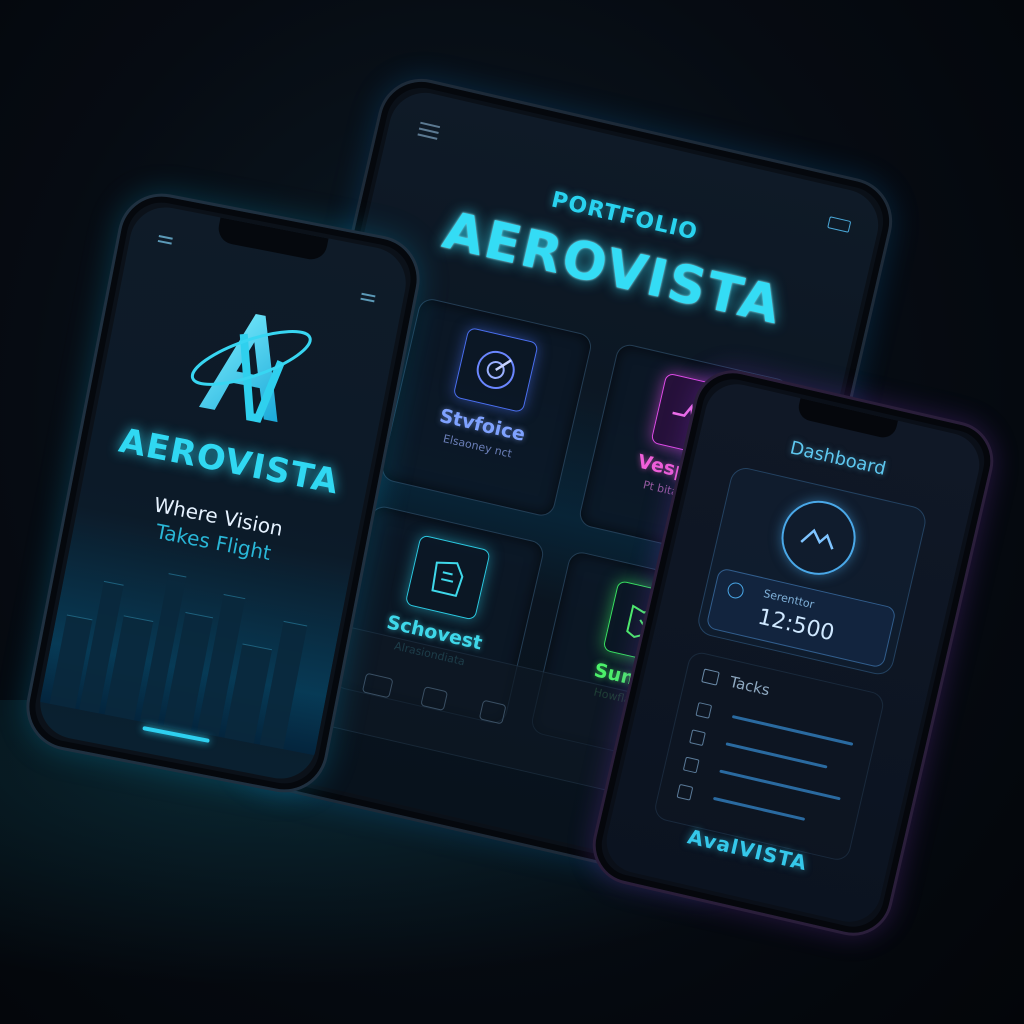  I want to click on metric-row: Serenttor 12:500, so click(801, 618).